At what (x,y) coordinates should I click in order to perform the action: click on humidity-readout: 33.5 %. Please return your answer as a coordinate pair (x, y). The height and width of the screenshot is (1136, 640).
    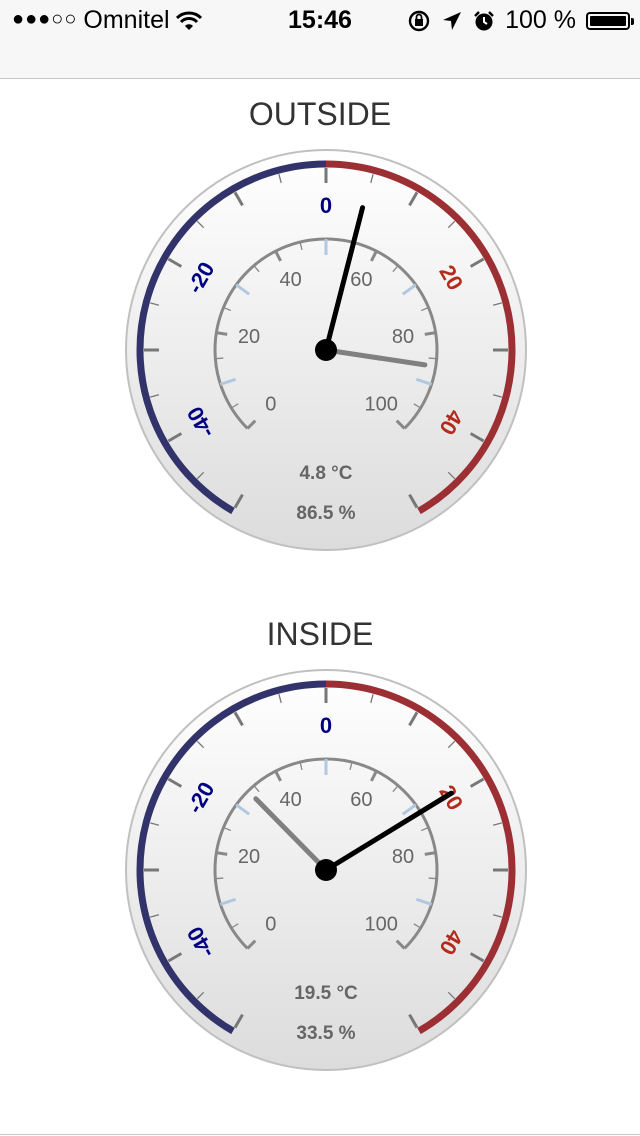
    Looking at the image, I should click on (325, 1033).